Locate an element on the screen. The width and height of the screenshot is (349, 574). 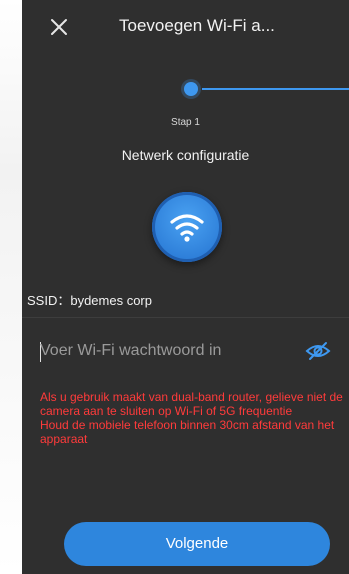
divider is located at coordinates (185, 317).